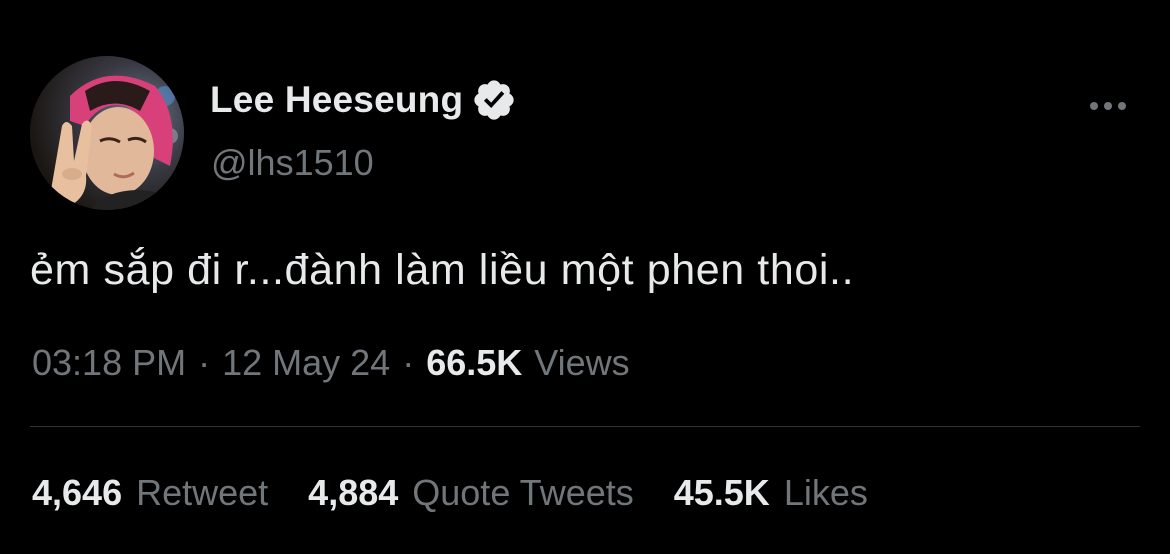  I want to click on author-handle: @lhs1510, so click(292, 163).